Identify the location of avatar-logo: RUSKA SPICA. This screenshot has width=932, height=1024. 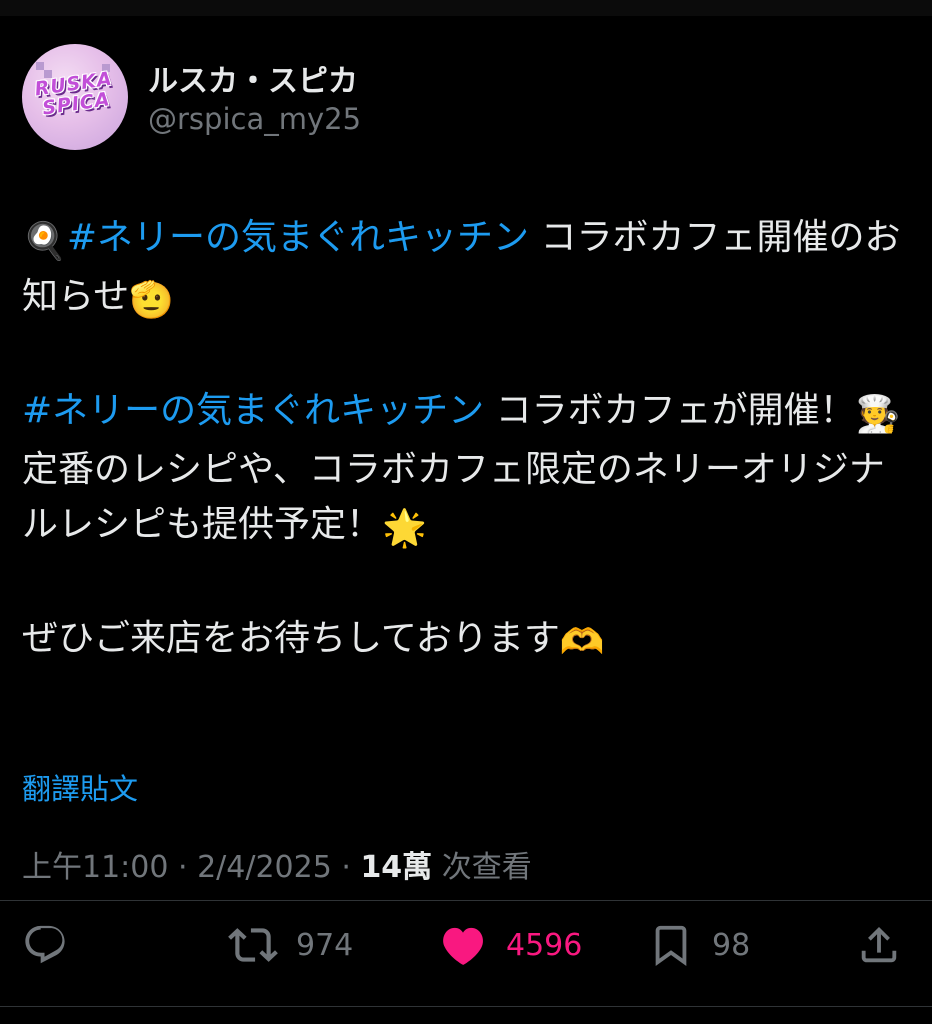
(75, 94).